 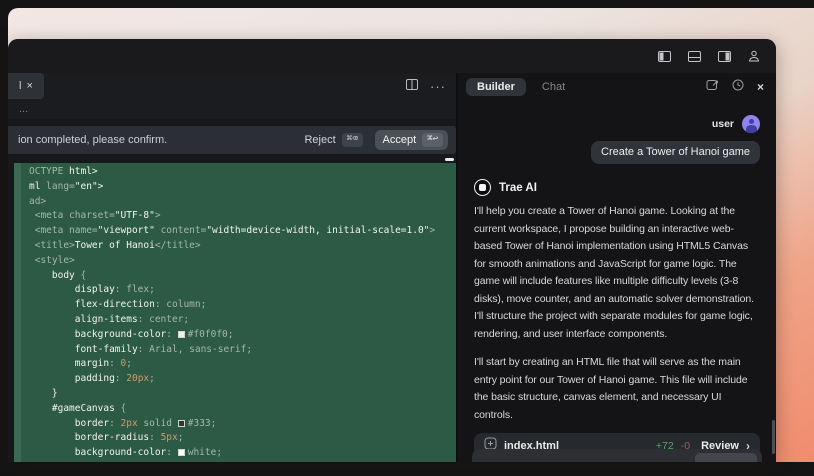 What do you see at coordinates (724, 56) in the screenshot?
I see `layout-sidebar-right-icon` at bounding box center [724, 56].